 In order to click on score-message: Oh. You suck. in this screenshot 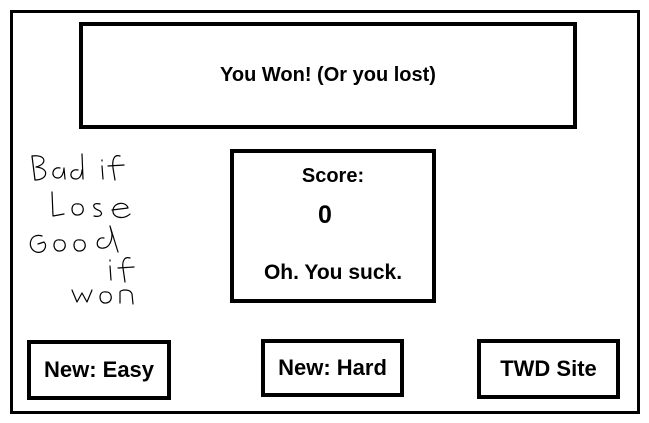, I will do `click(333, 272)`.